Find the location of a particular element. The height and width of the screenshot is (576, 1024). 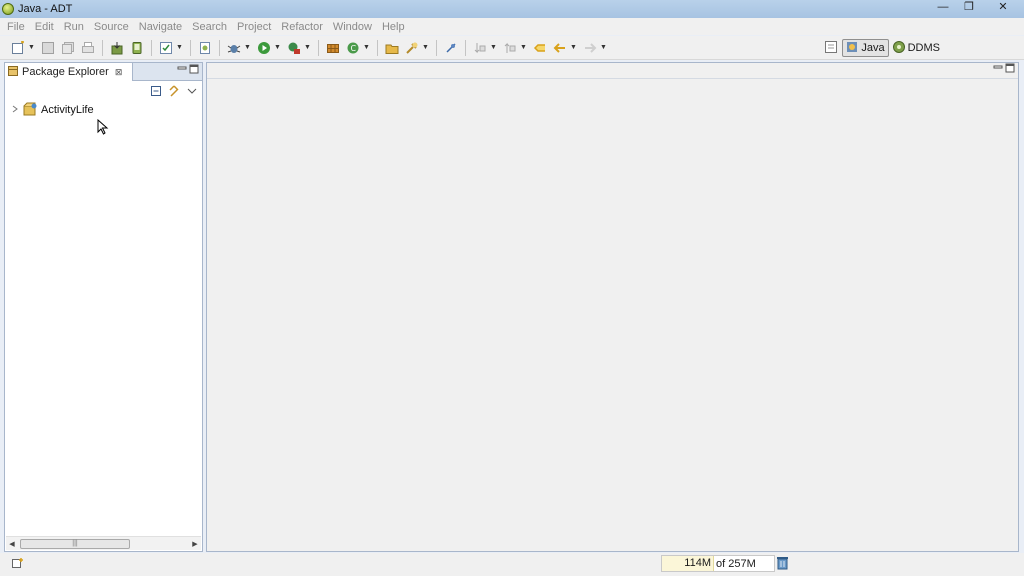

title-bar: Java - ADT — ❐ ✕ is located at coordinates (512, 9).